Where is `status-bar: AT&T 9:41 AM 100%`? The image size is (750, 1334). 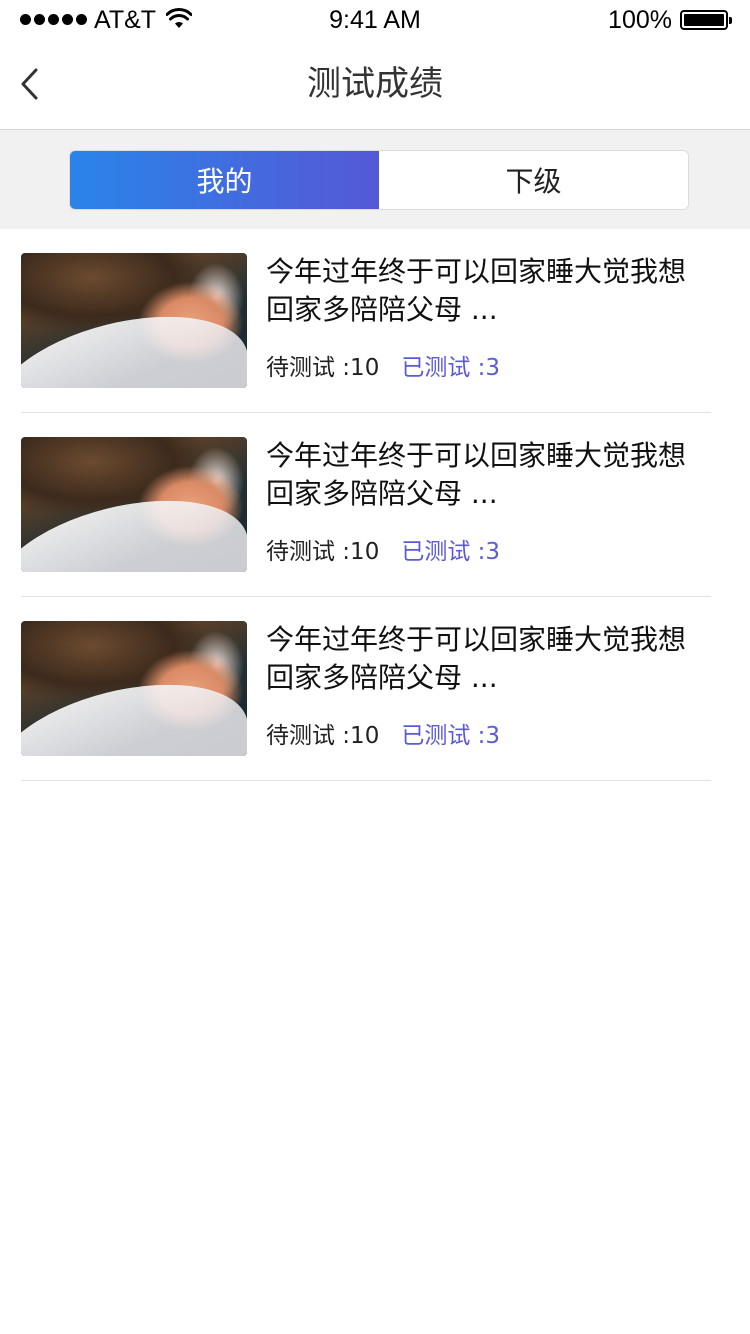
status-bar: AT&T 9:41 AM 100% is located at coordinates (375, 20).